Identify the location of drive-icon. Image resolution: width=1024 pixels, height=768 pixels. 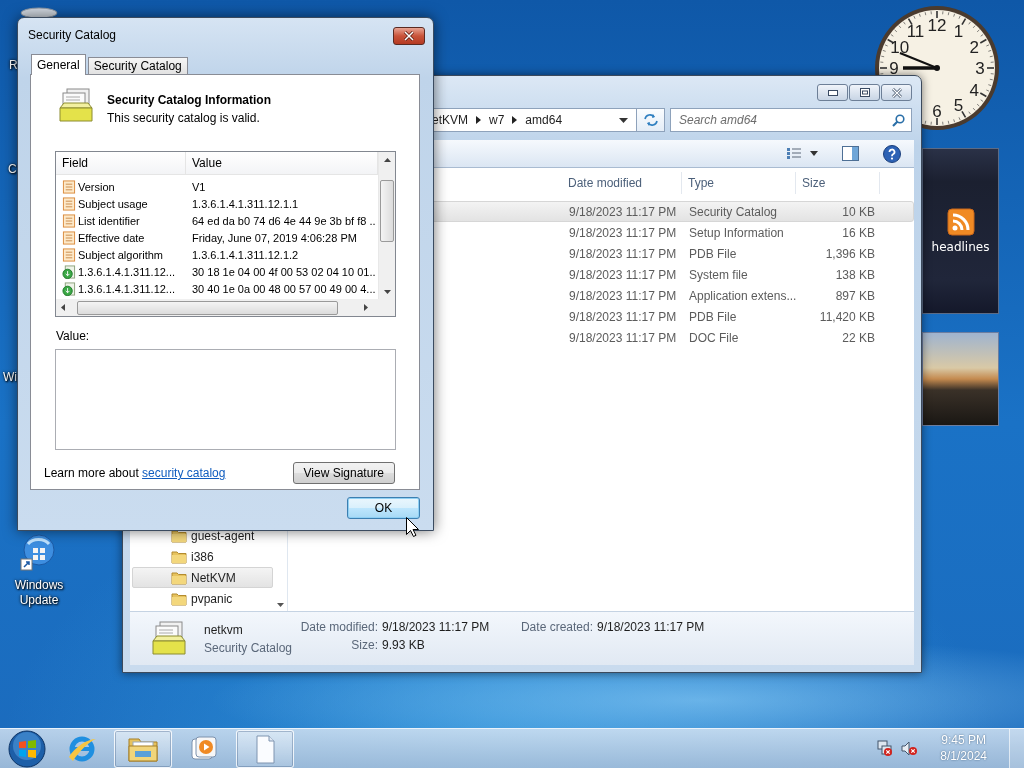
(39, 13).